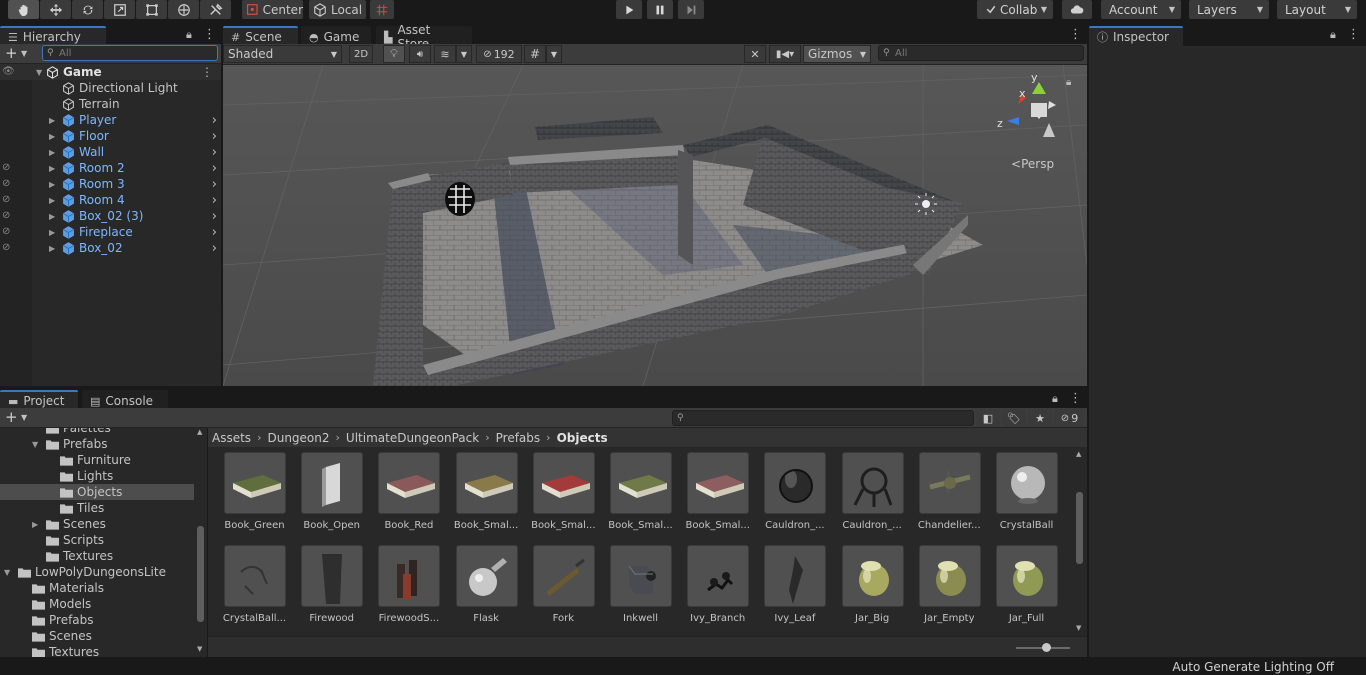  Describe the element at coordinates (272, 9) in the screenshot. I see `pivot-center-button: Center` at that location.